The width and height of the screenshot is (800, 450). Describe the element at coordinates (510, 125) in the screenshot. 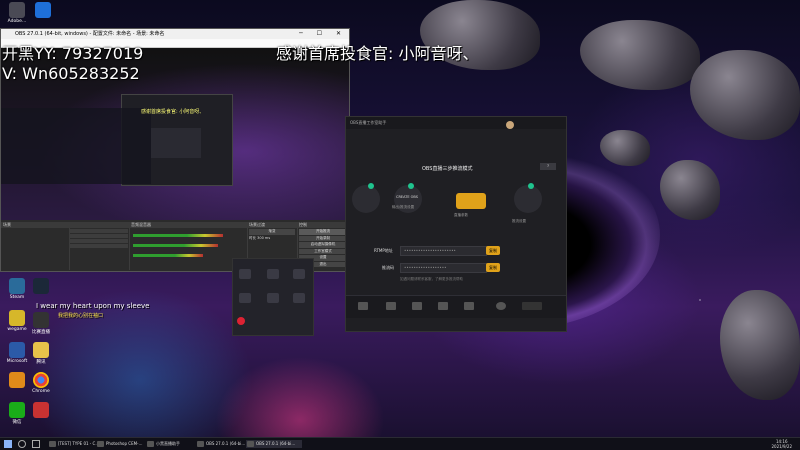

I see `avatar` at that location.